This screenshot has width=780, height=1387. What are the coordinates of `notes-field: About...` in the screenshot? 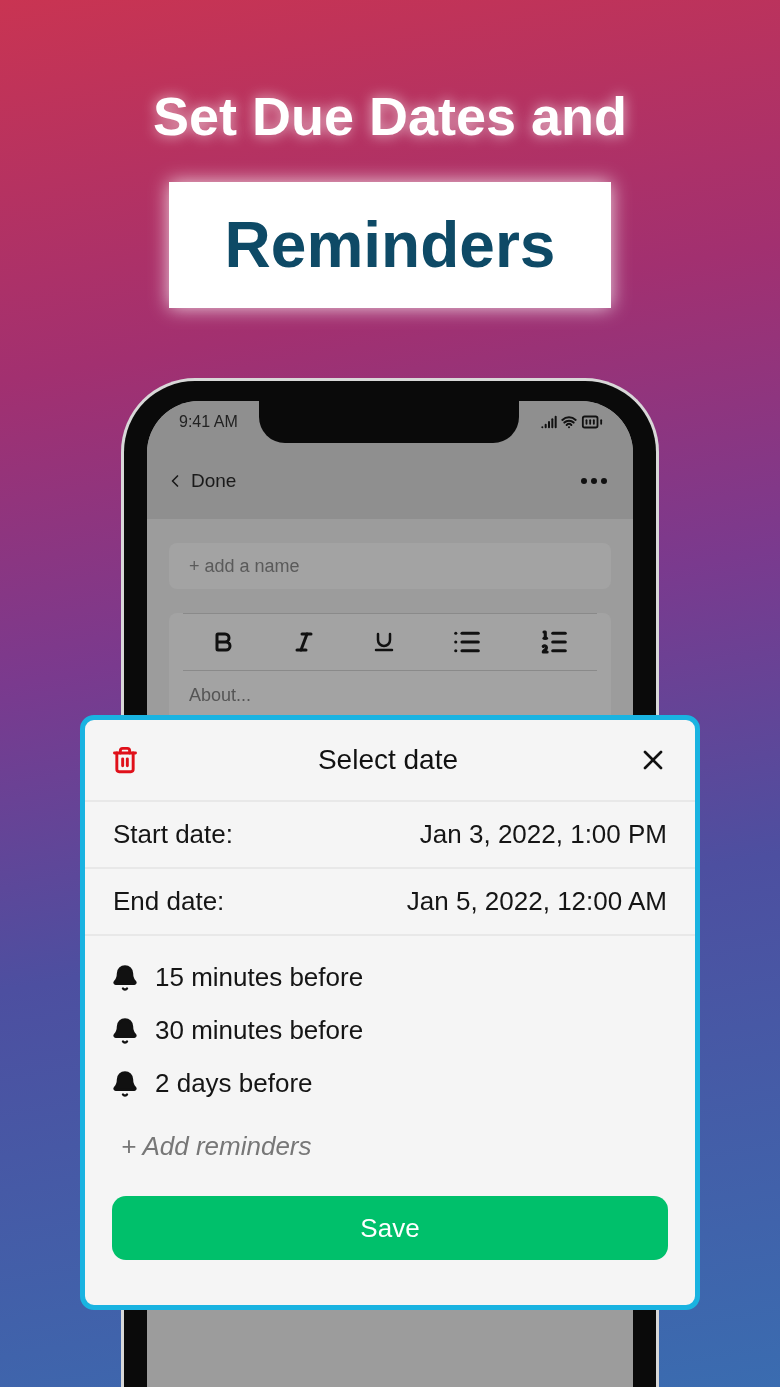 It's located at (390, 700).